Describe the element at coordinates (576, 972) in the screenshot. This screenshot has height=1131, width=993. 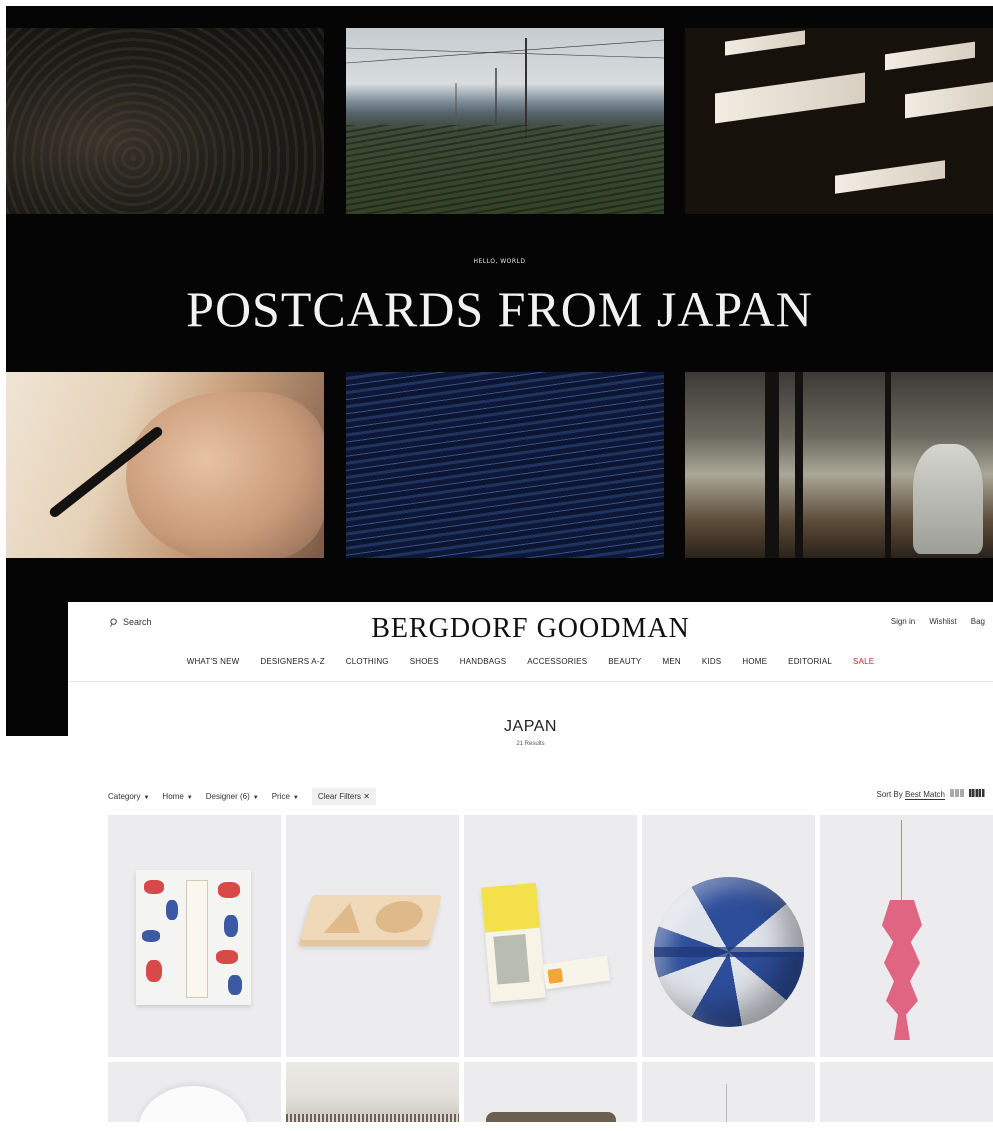
I see `tea-packet-image` at that location.